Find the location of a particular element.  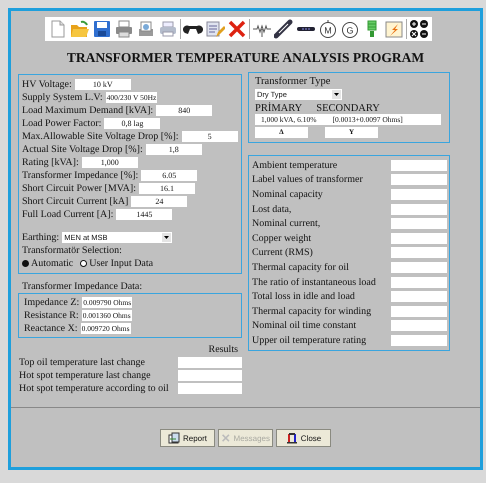

input-field: 5 is located at coordinates (210, 136).